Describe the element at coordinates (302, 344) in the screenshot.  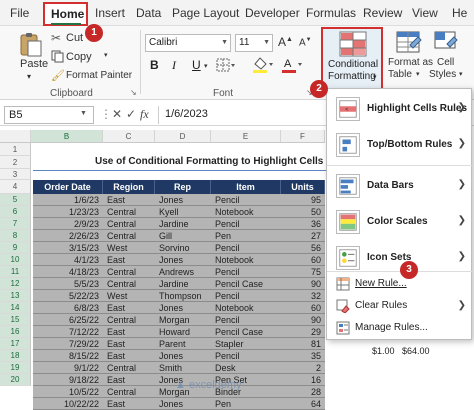
I see `table-cell: 81` at that location.